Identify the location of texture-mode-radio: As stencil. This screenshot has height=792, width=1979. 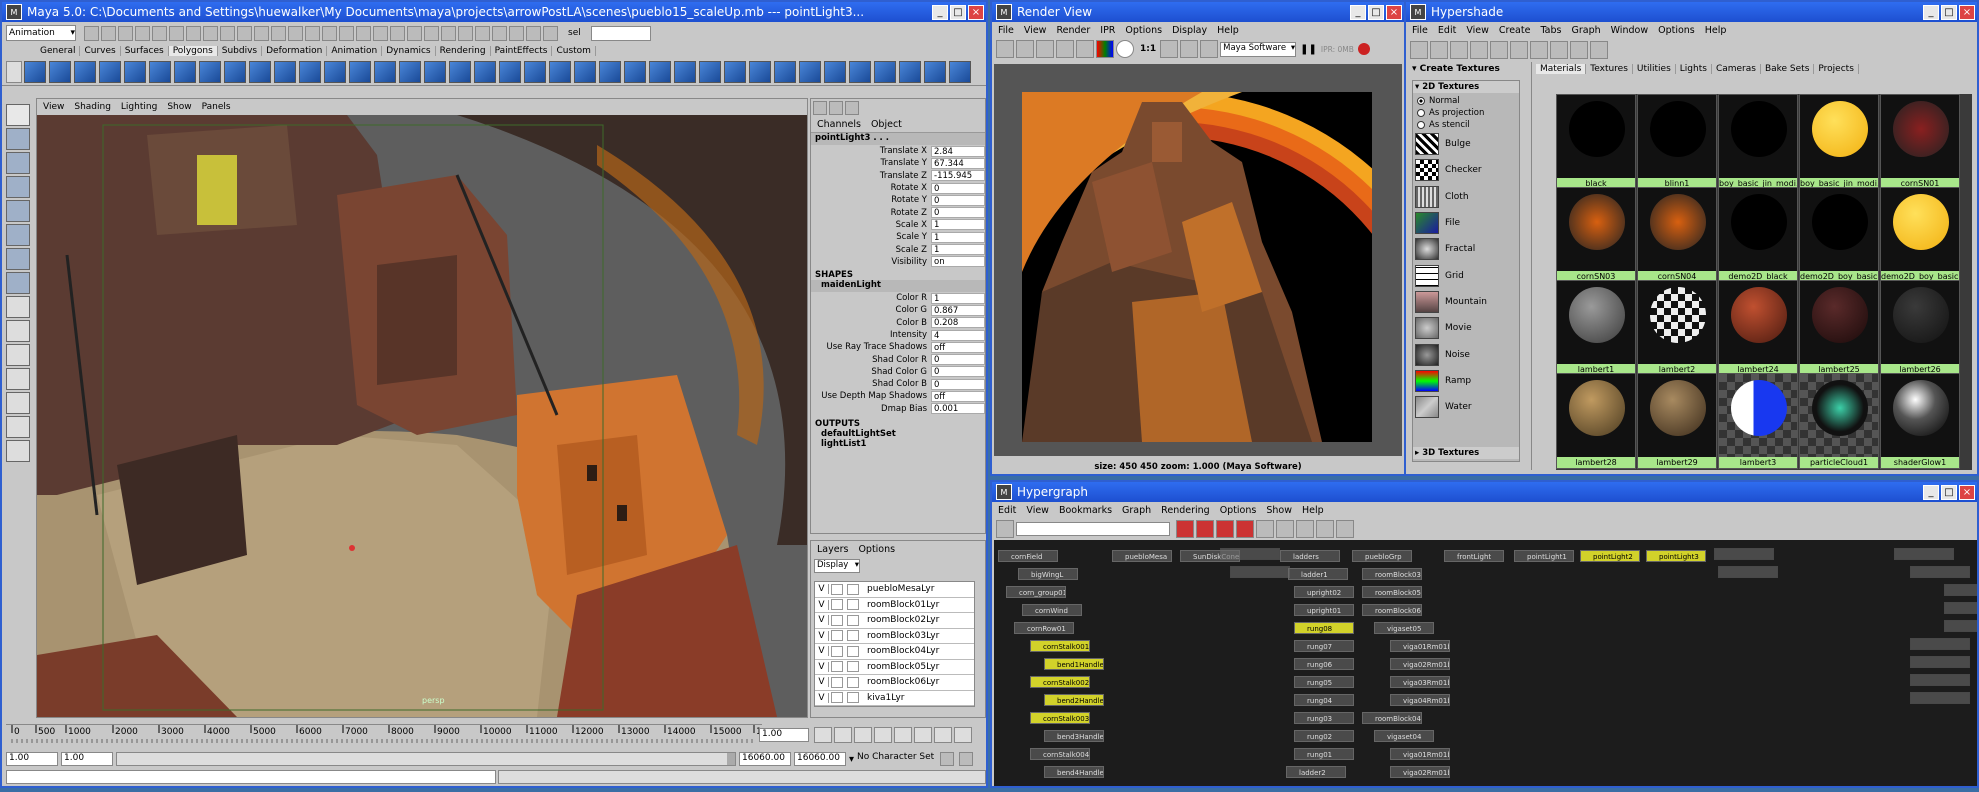
(1468, 125).